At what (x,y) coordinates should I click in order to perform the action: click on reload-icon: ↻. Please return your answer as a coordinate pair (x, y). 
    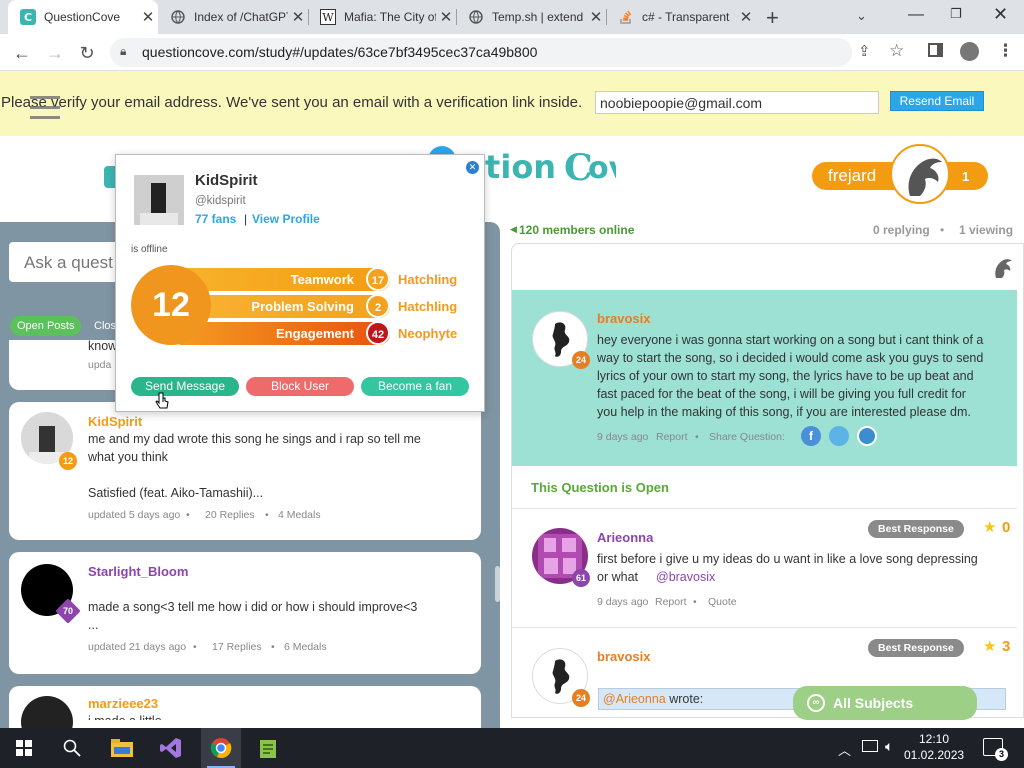
    Looking at the image, I should click on (87, 53).